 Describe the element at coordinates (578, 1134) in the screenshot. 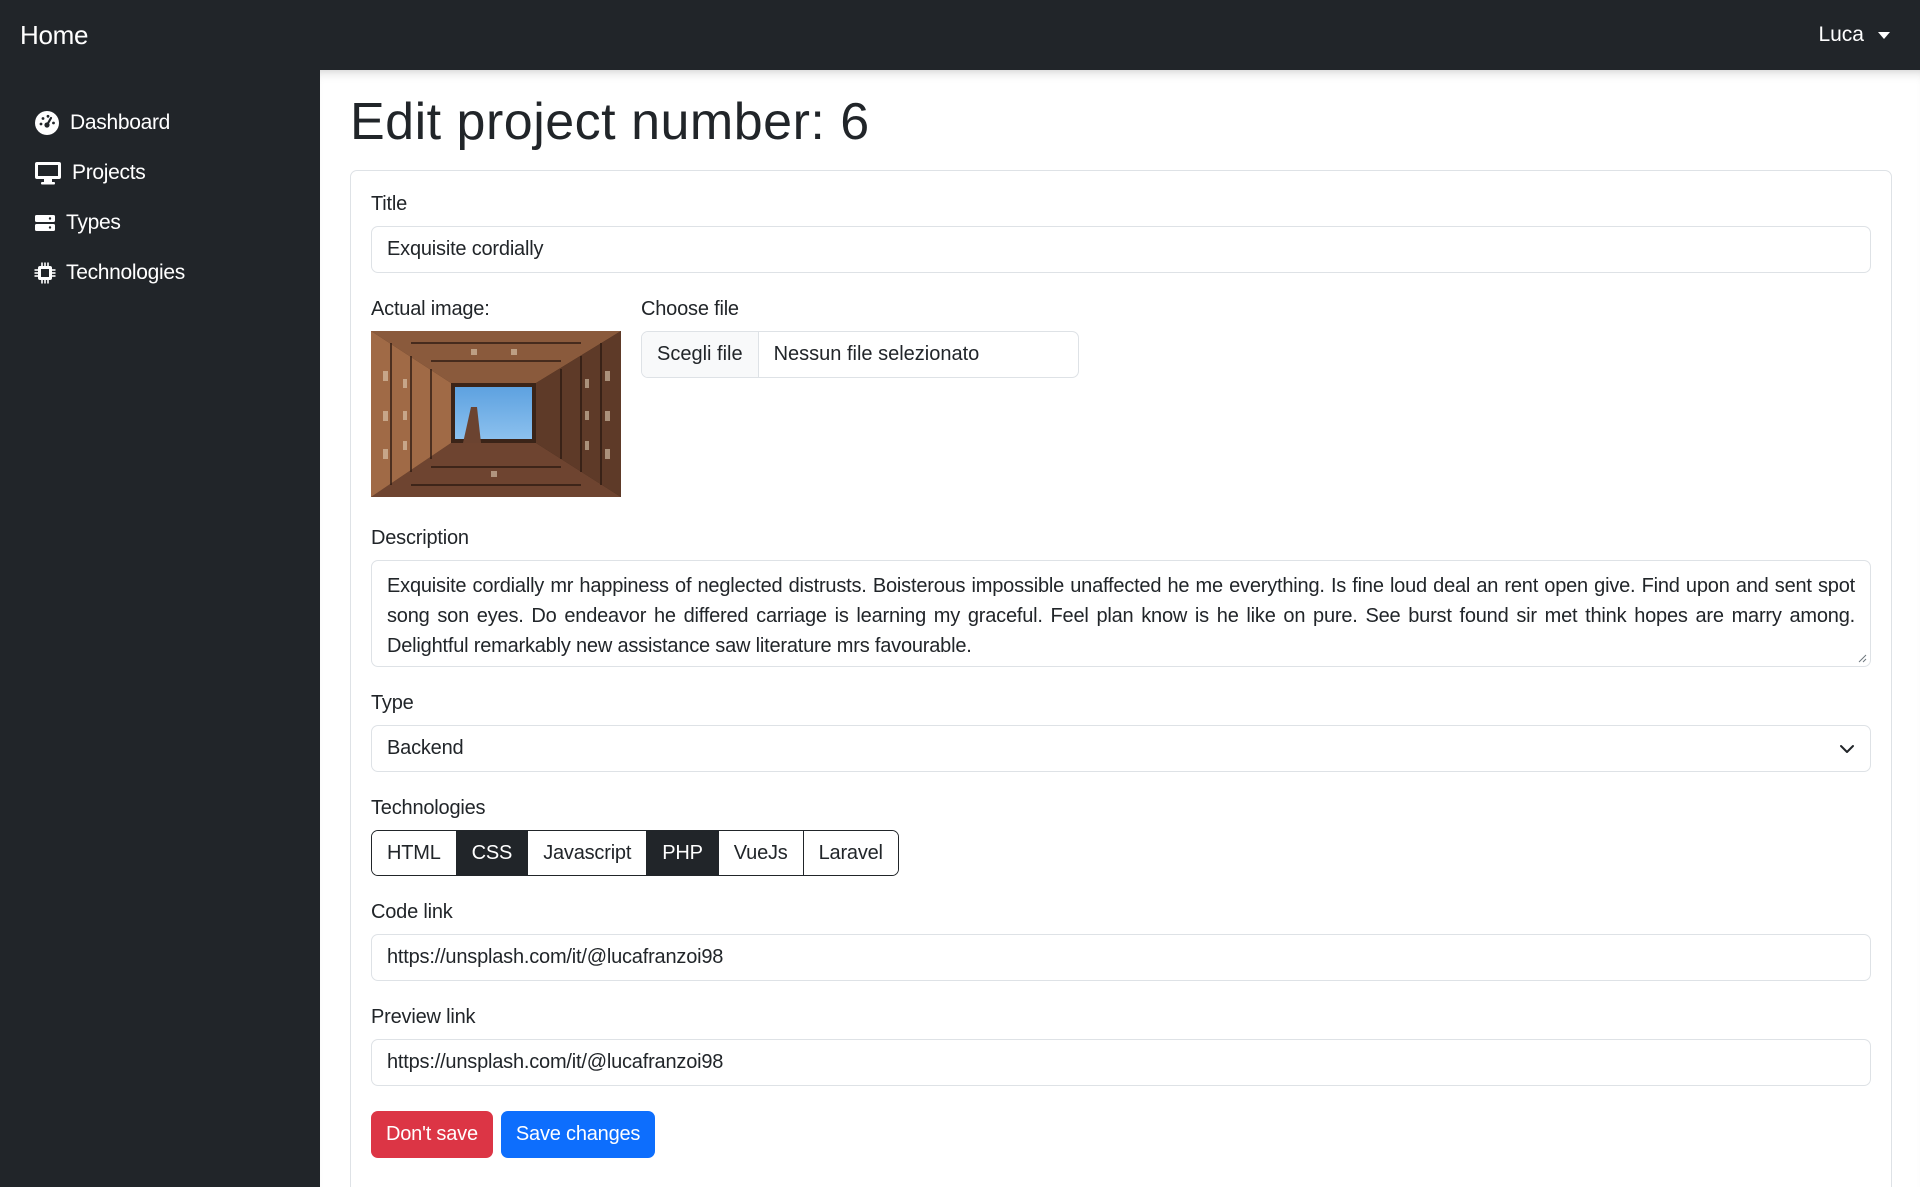

I see `save-changes-button: Save changes` at that location.